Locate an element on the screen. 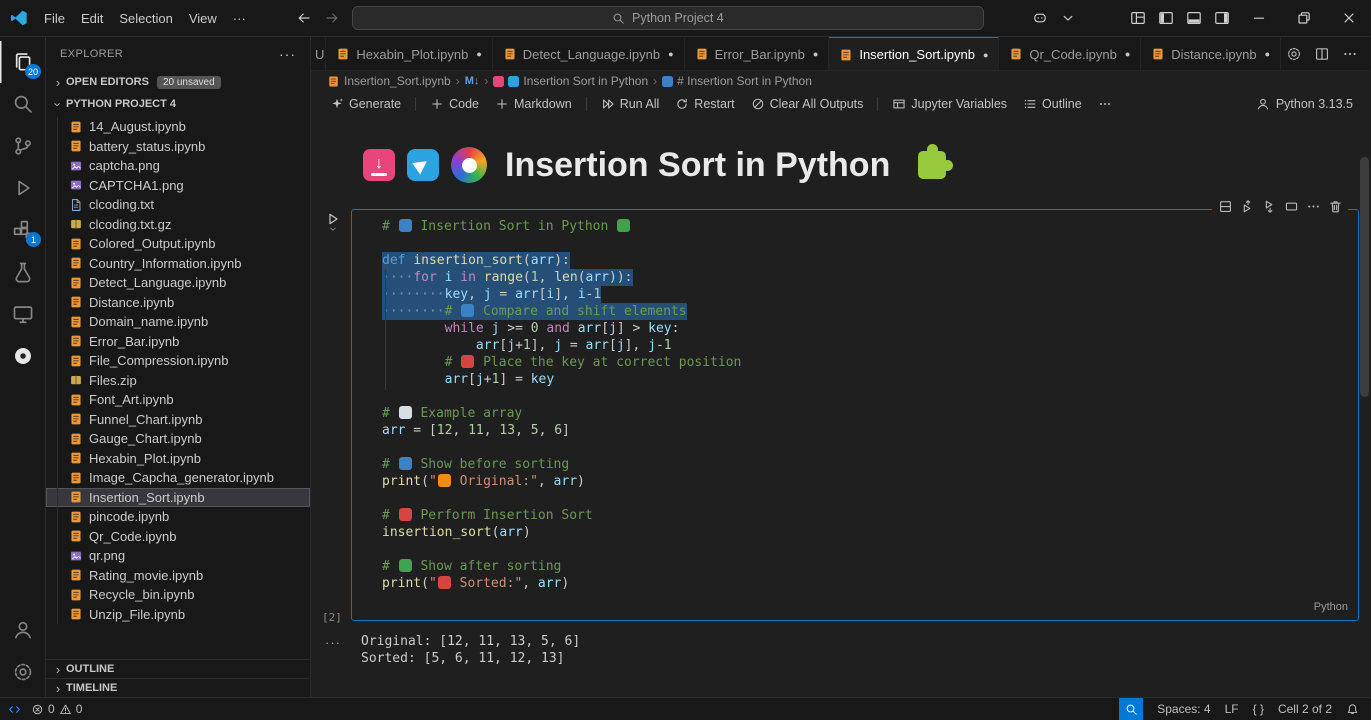 This screenshot has width=1371, height=720. breadcrumb-item: Insertion_Sort.ipynb is located at coordinates (389, 81).